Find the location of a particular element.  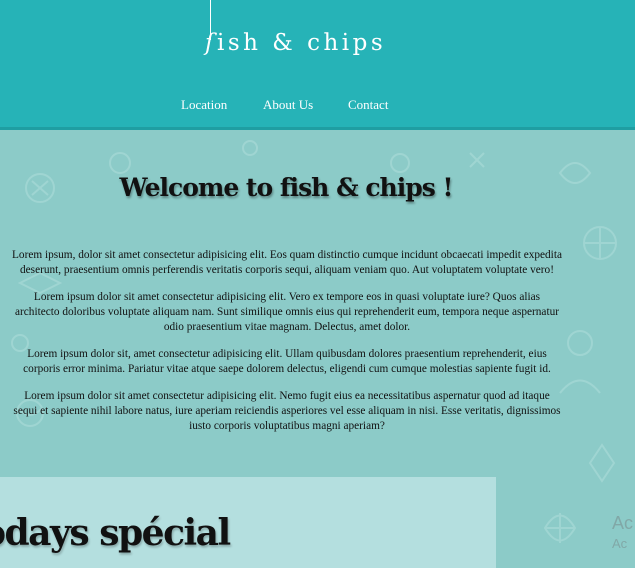

nav-link-location: Location is located at coordinates (204, 105).